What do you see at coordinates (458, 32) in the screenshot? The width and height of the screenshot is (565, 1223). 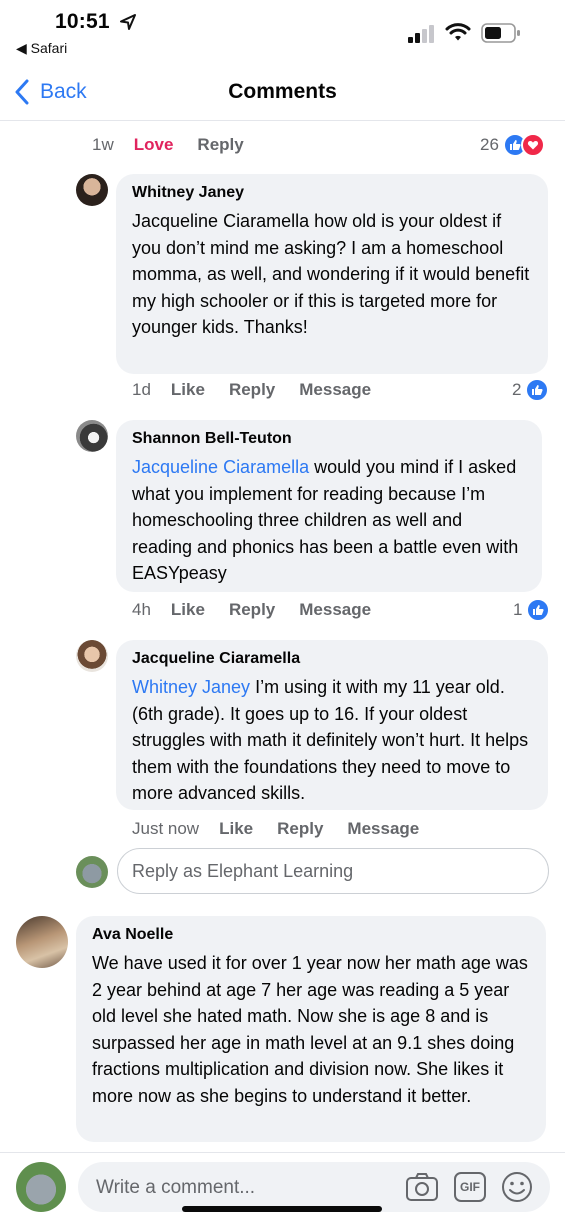 I see `wifi-icon` at bounding box center [458, 32].